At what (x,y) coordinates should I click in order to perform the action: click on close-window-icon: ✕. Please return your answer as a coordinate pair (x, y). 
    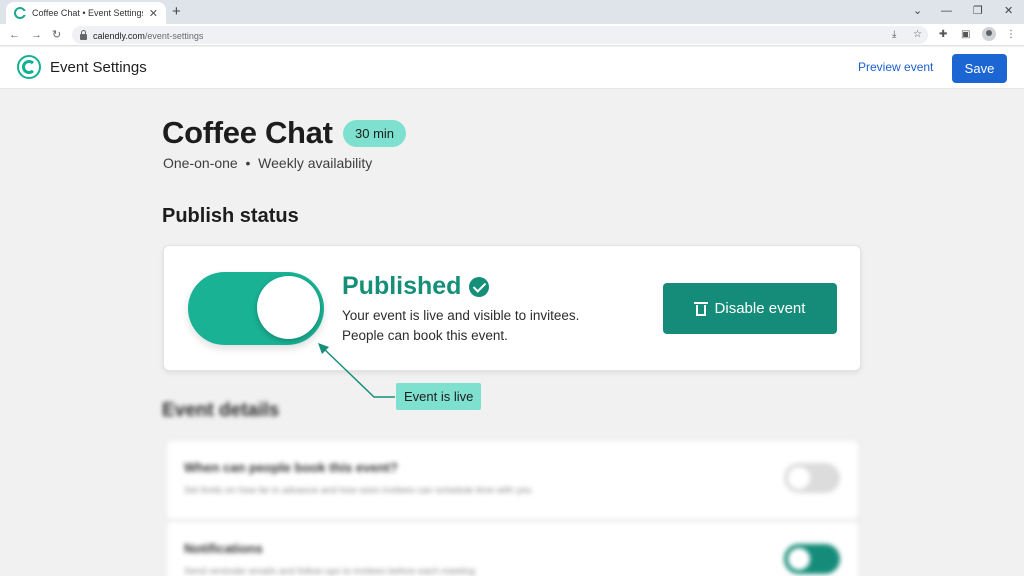
    Looking at the image, I should click on (1008, 11).